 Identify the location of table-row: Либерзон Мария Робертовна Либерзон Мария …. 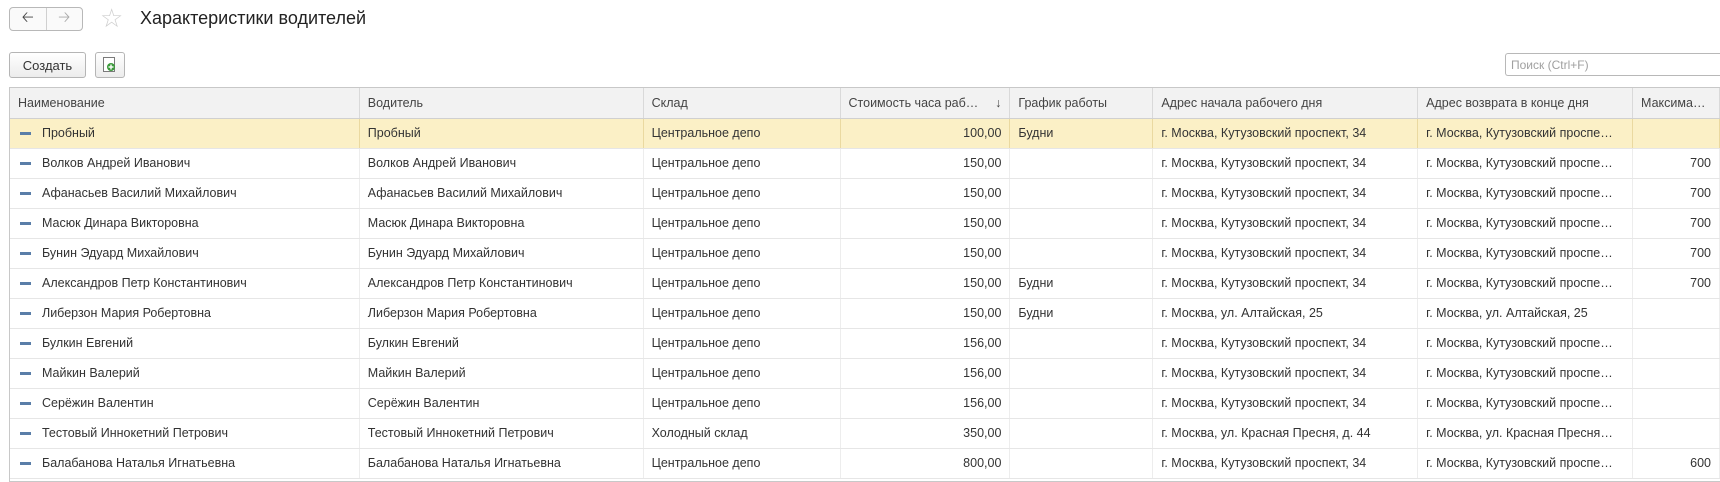
(865, 314).